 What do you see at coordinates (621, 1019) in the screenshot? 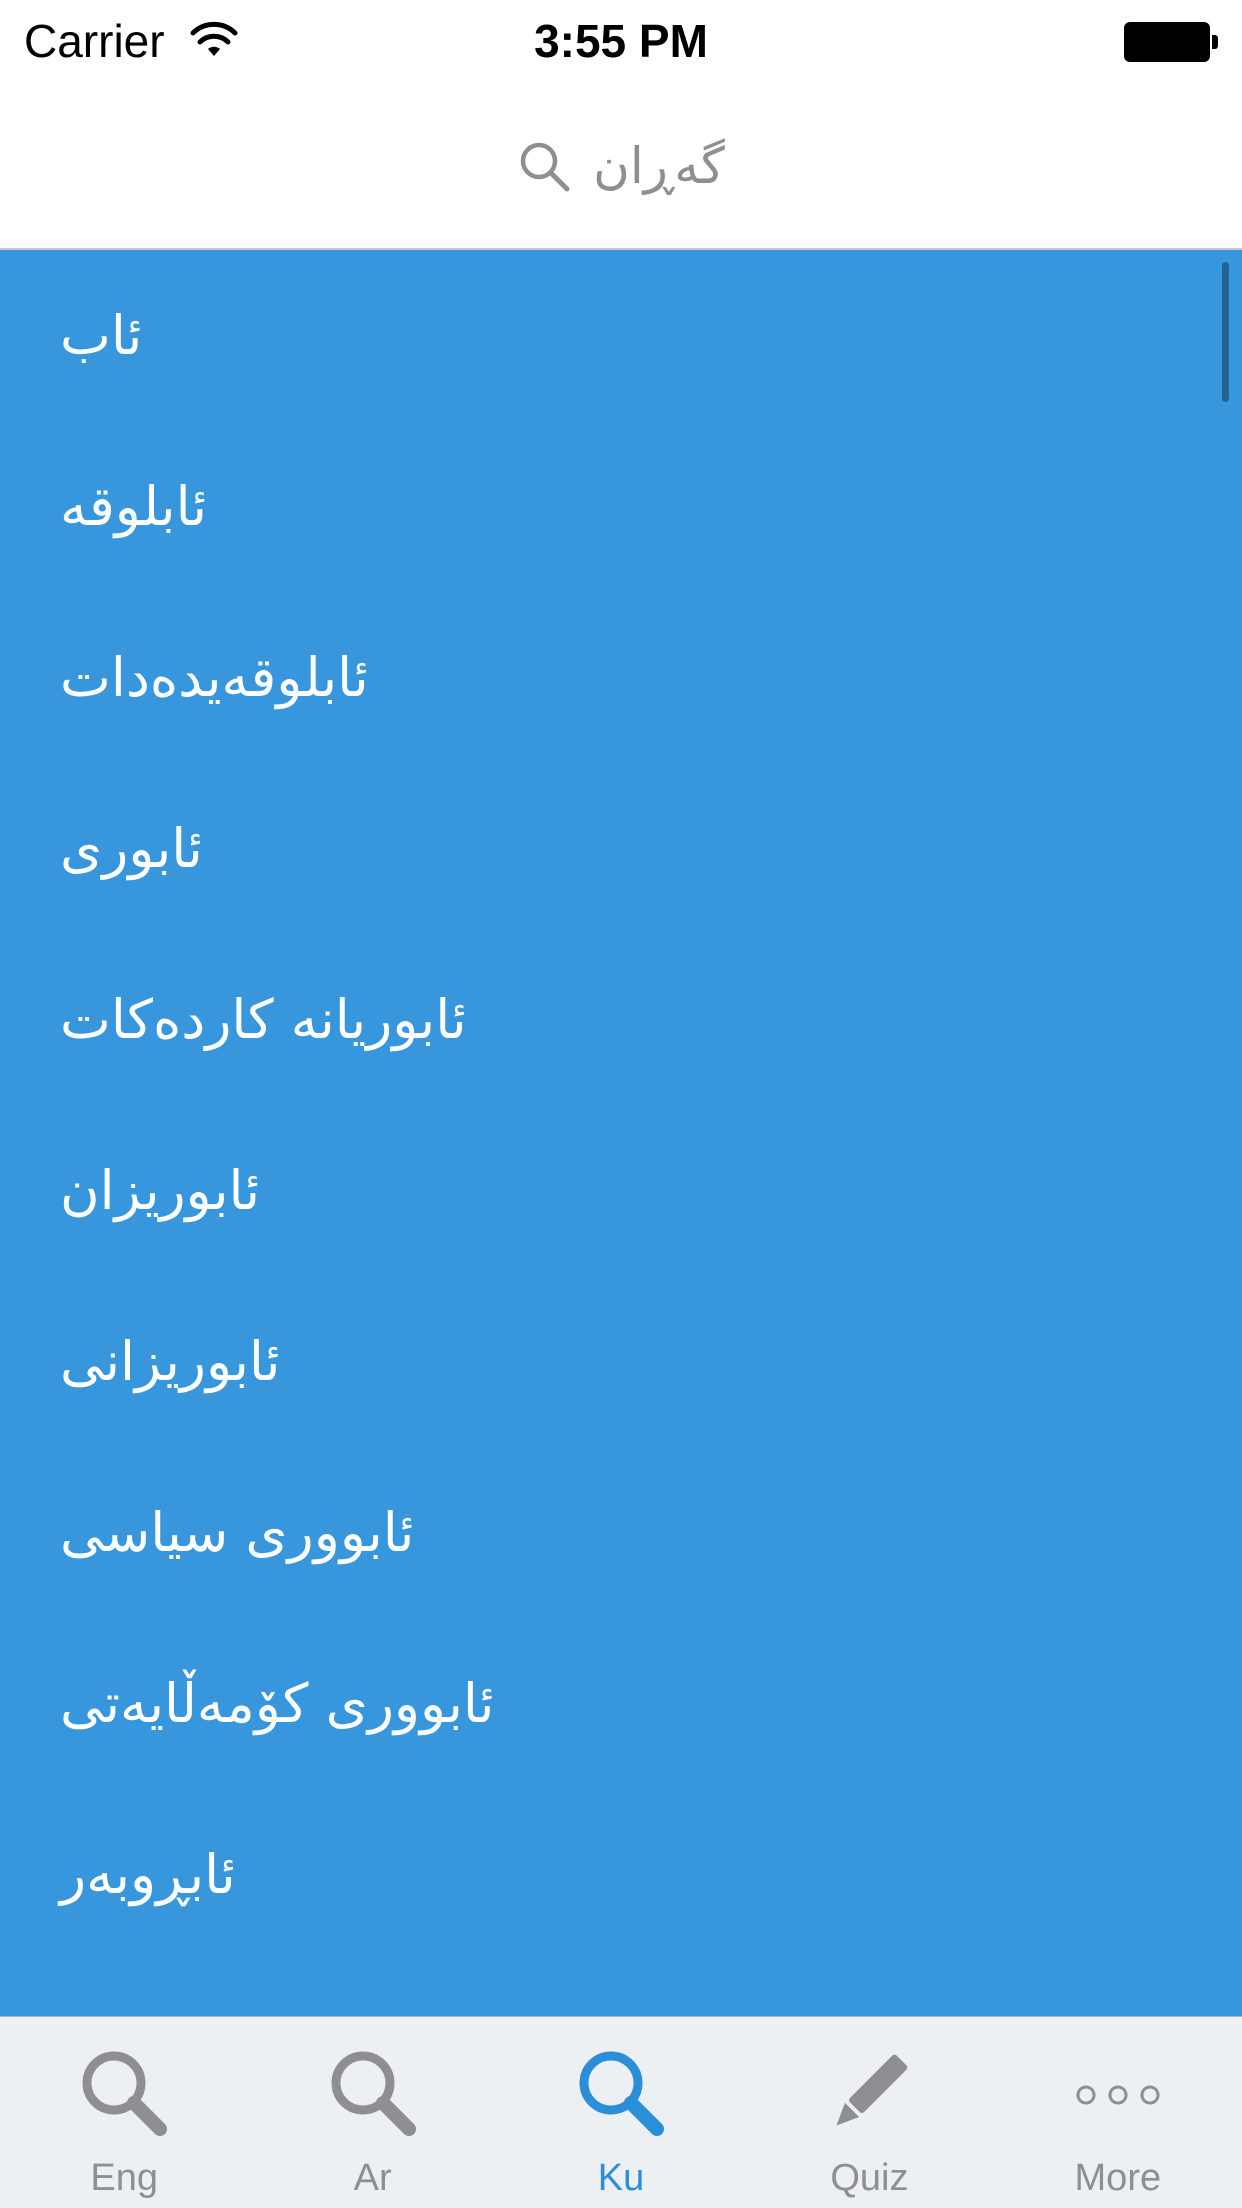
I see `list-item: ئابوریانه كاردەكات` at bounding box center [621, 1019].